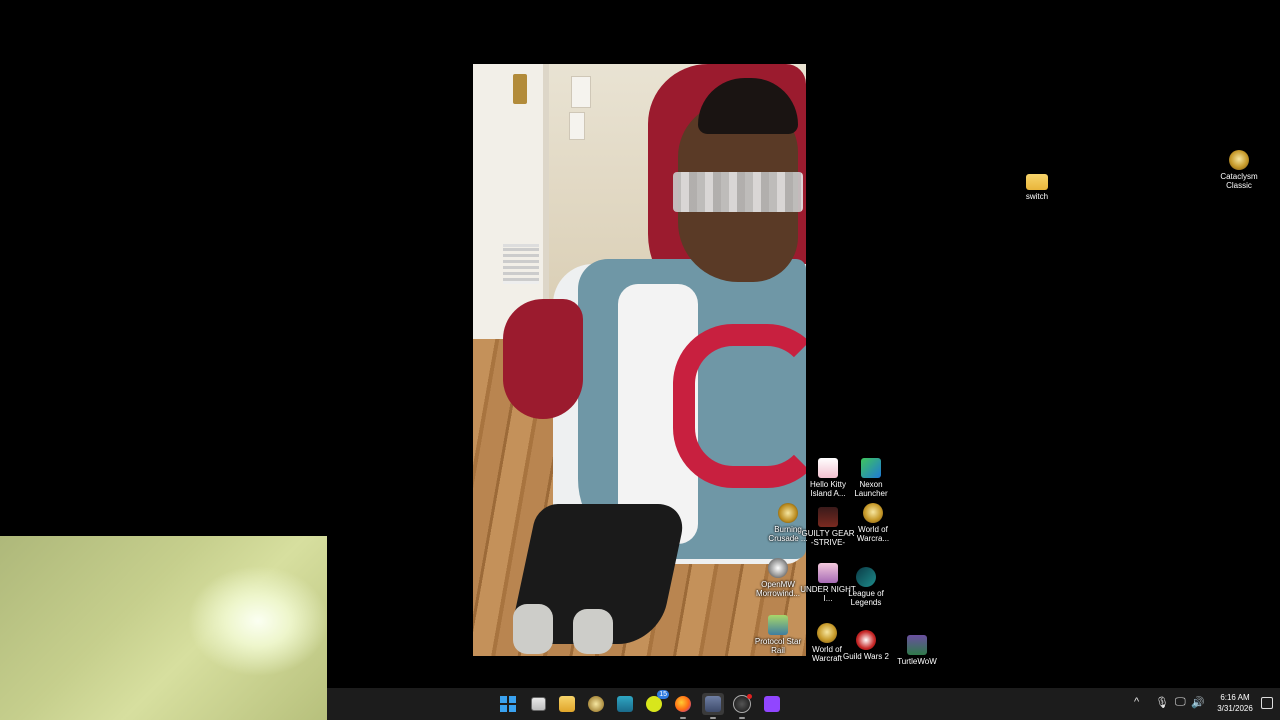  I want to click on desktop-icon-nexon-launcher: Nexon Launcher, so click(871, 478).